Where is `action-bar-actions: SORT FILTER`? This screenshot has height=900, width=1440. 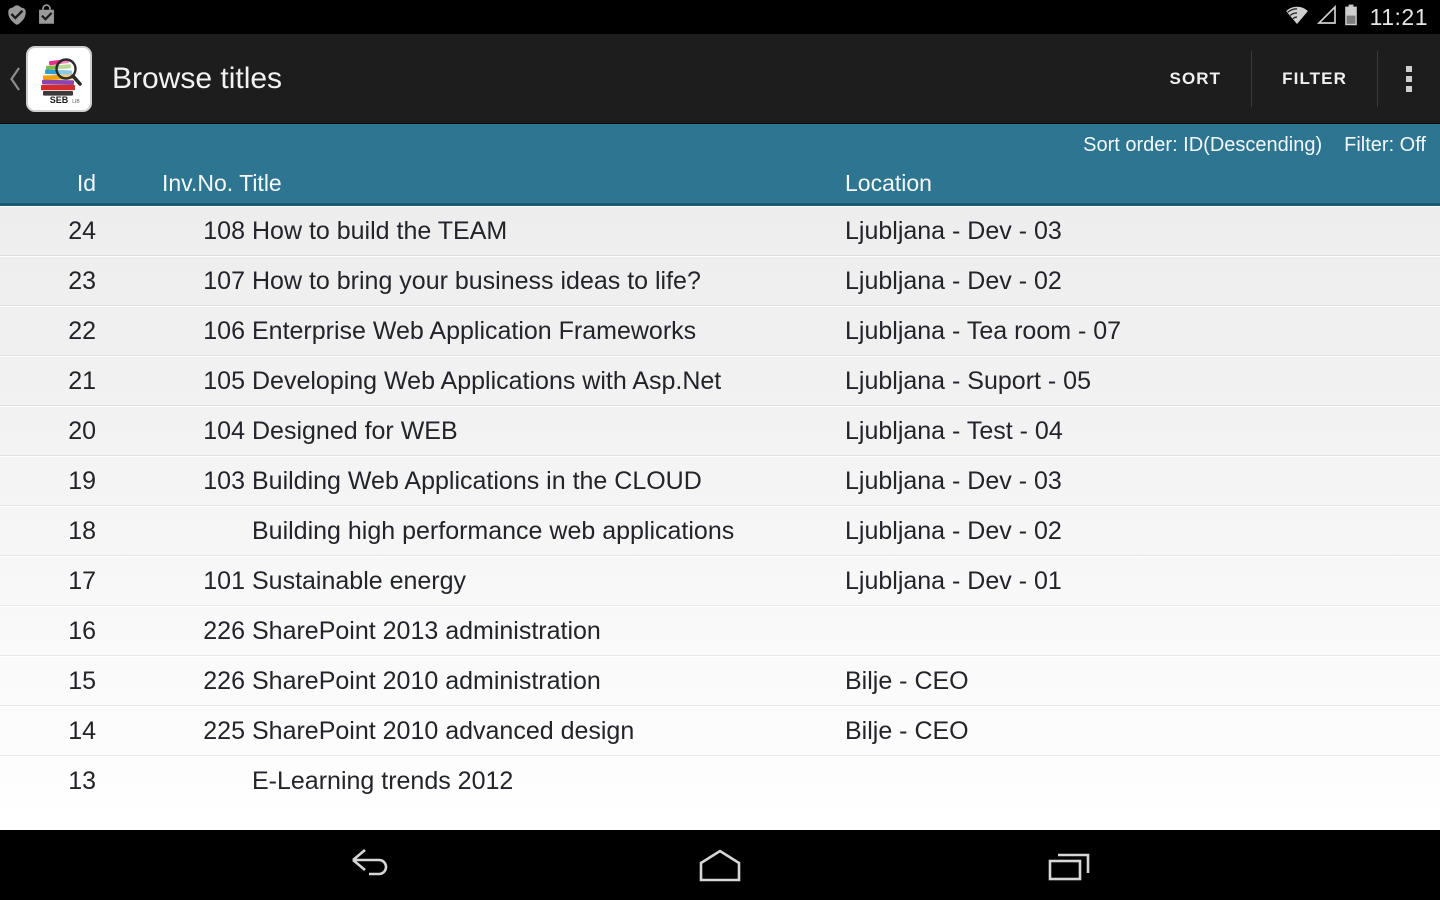 action-bar-actions: SORT FILTER is located at coordinates (1290, 78).